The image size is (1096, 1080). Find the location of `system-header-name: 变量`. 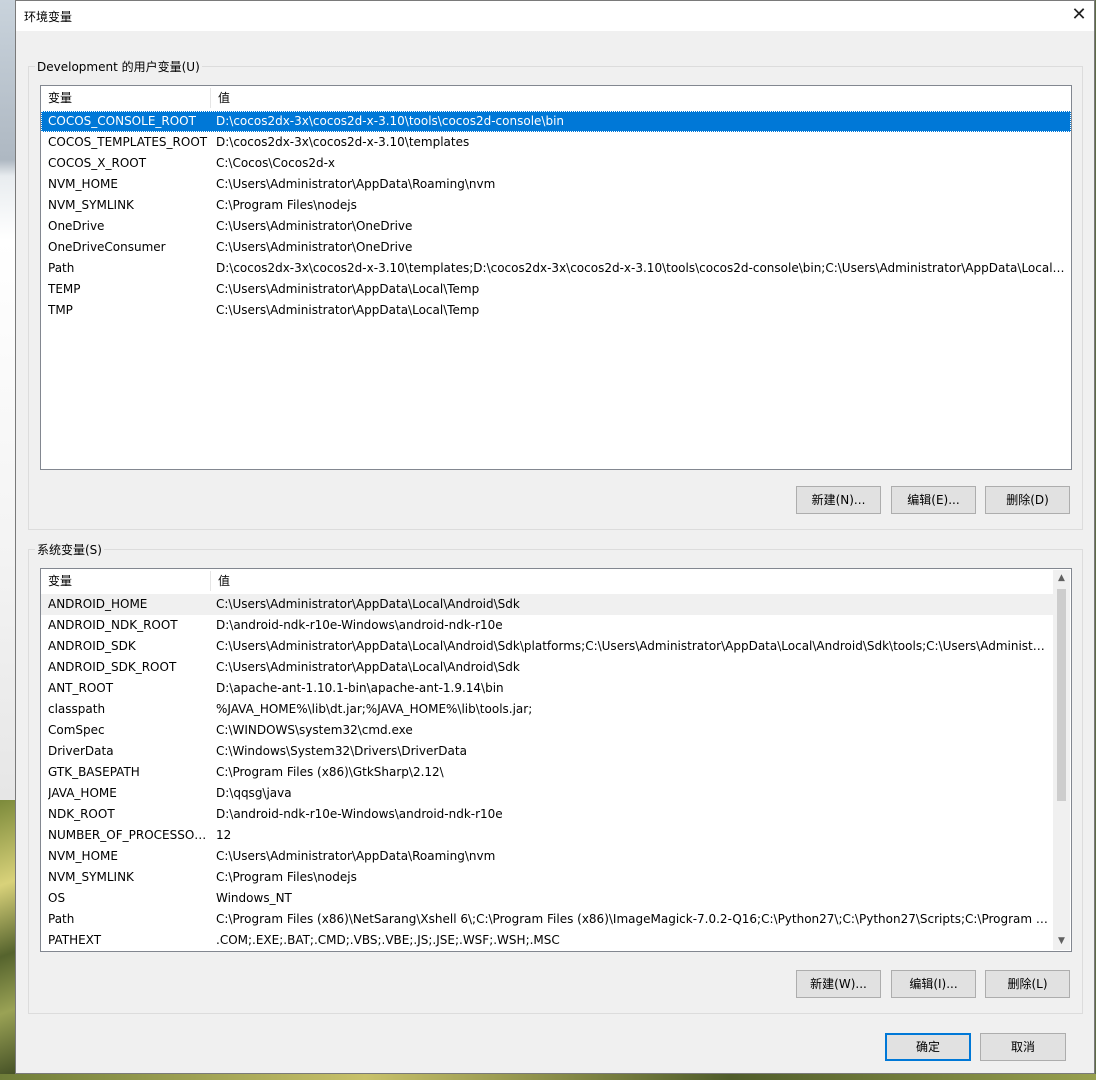

system-header-name: 变量 is located at coordinates (126, 581).